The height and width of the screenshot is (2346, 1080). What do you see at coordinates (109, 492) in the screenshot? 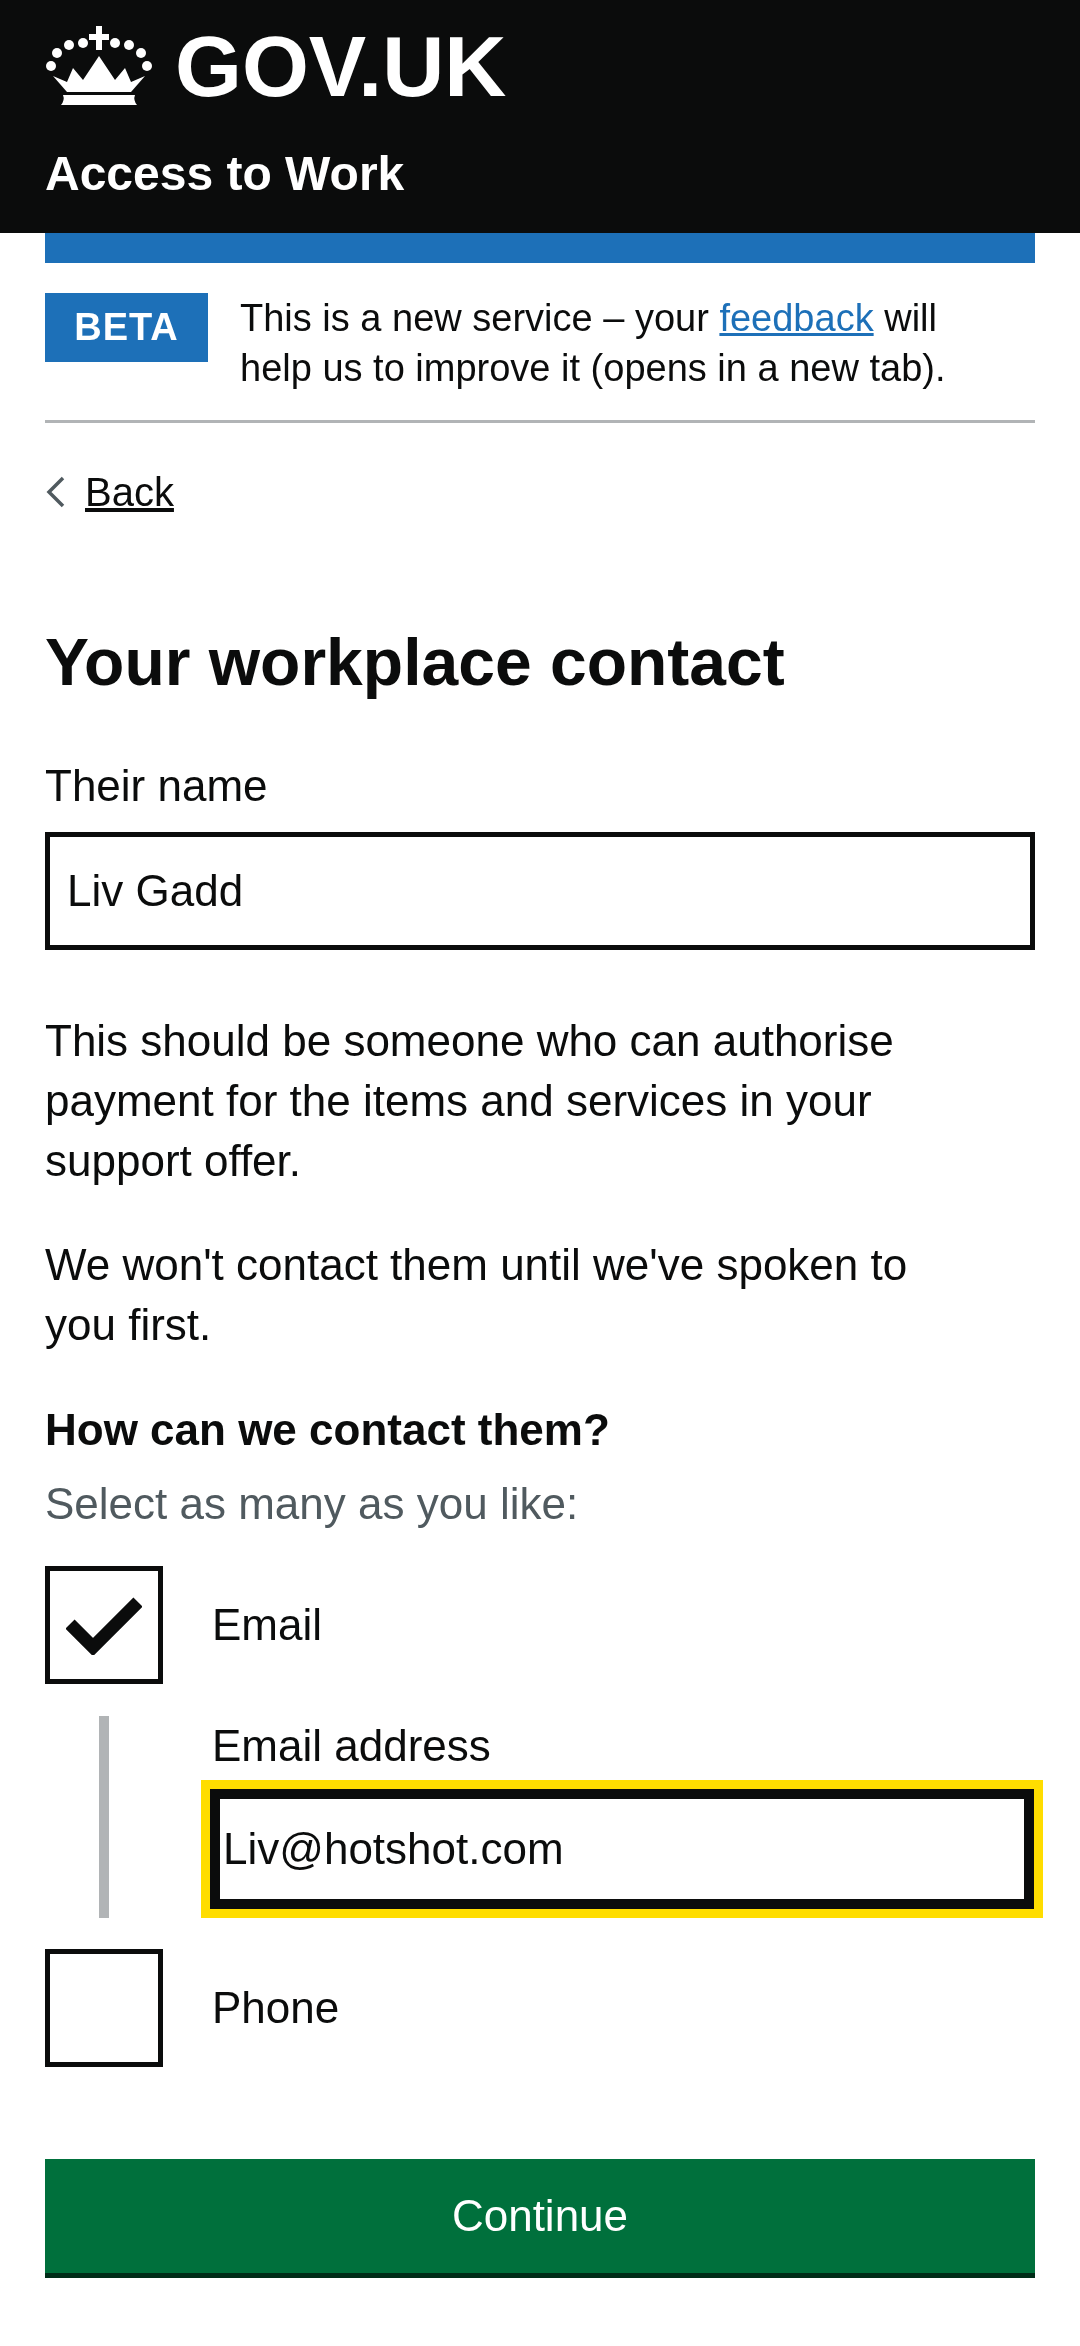
I see `back-link: Back` at bounding box center [109, 492].